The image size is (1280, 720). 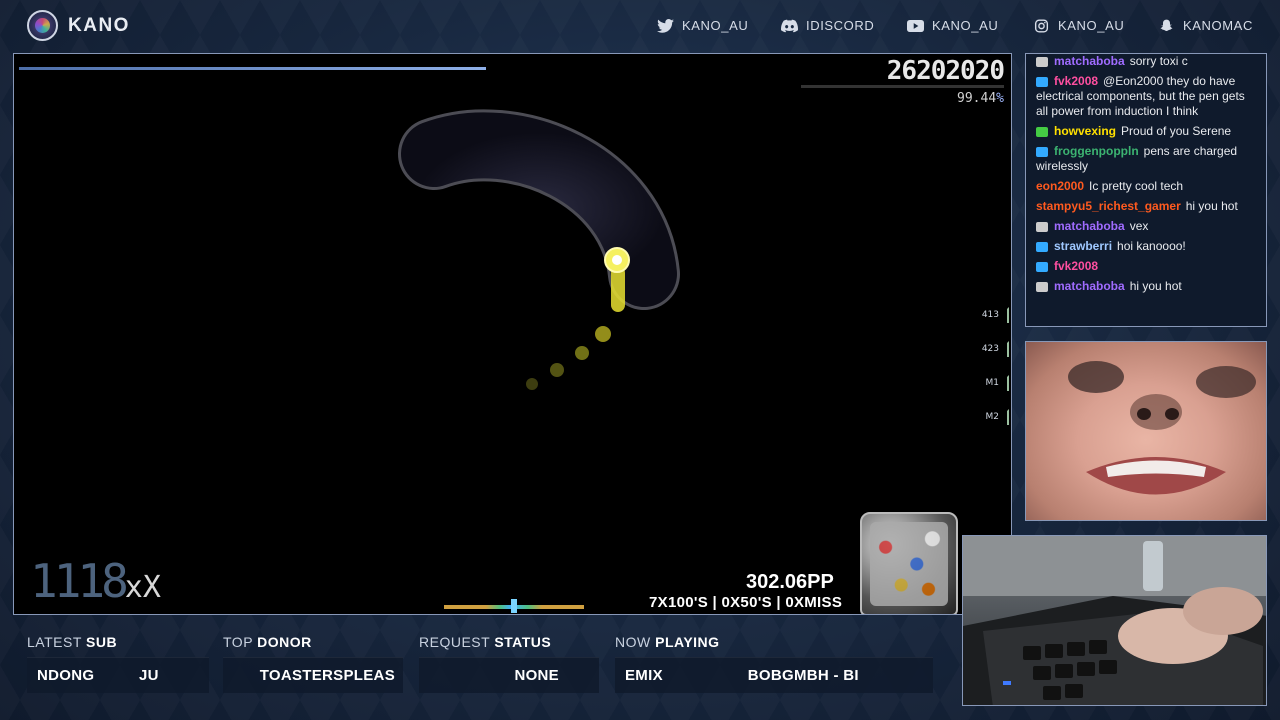 What do you see at coordinates (840, 25) in the screenshot?
I see `social-label: IDISCORD` at bounding box center [840, 25].